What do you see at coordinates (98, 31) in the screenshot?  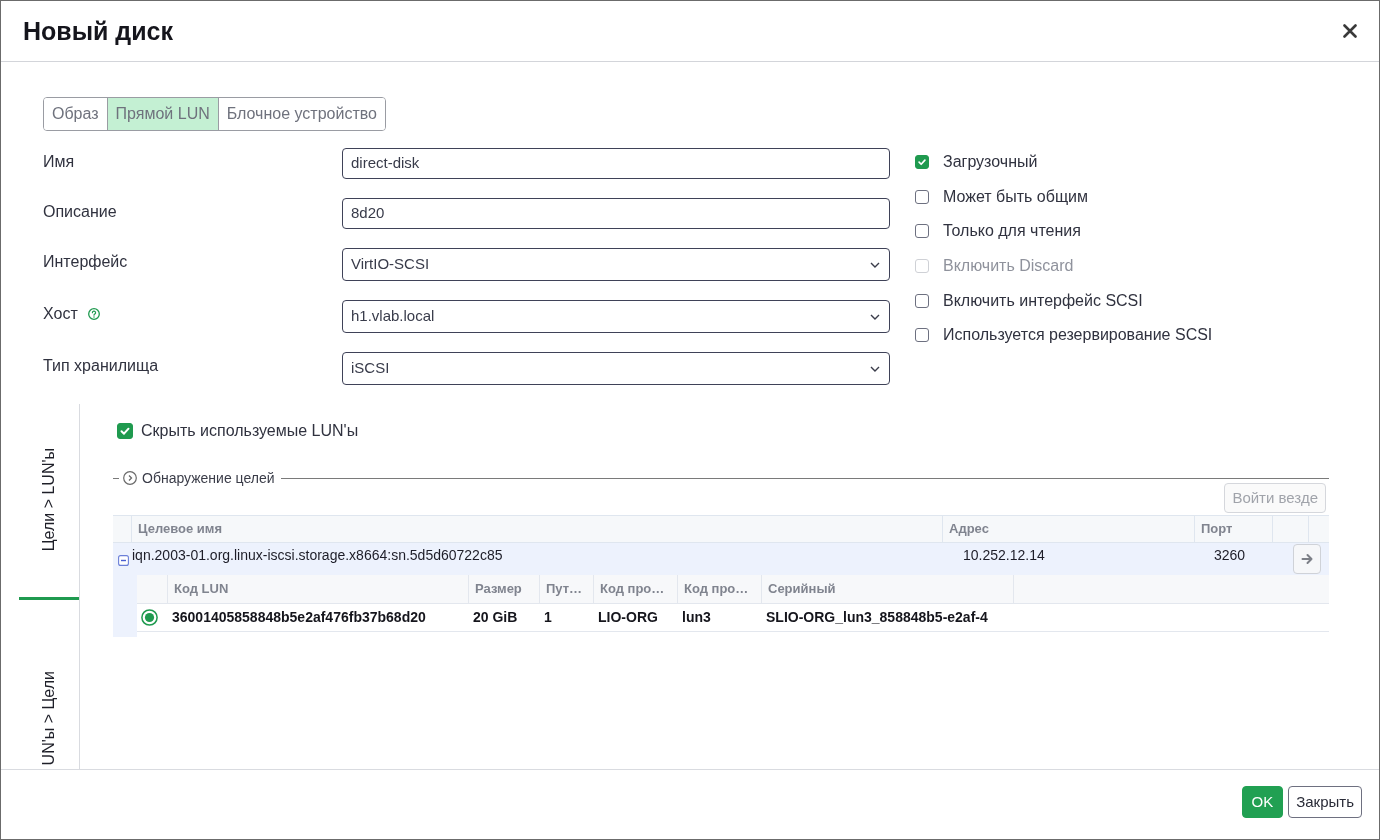 I see `dialog-title: Новый диск` at bounding box center [98, 31].